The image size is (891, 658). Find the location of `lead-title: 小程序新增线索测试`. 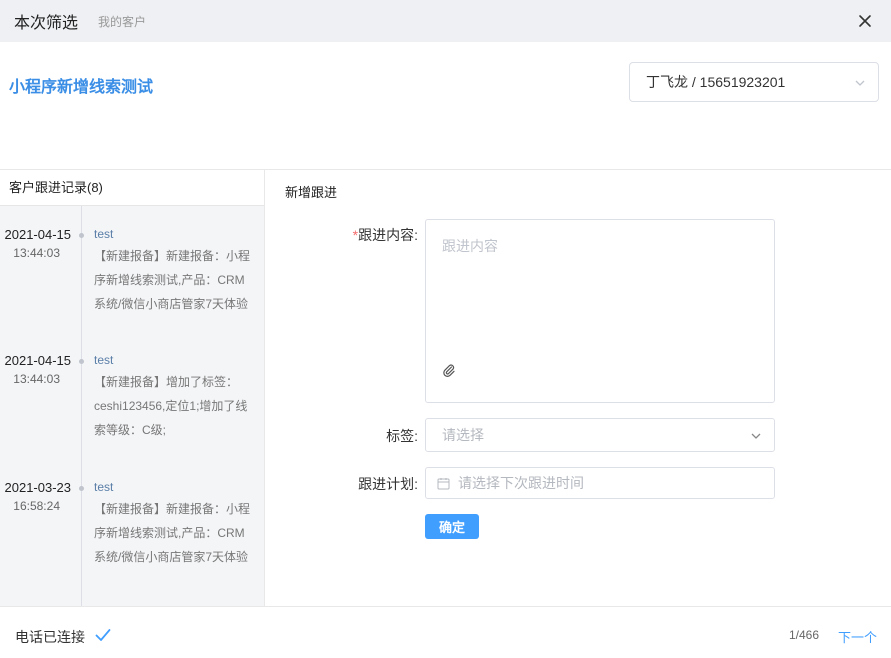

lead-title: 小程序新增线索测试 is located at coordinates (81, 87).